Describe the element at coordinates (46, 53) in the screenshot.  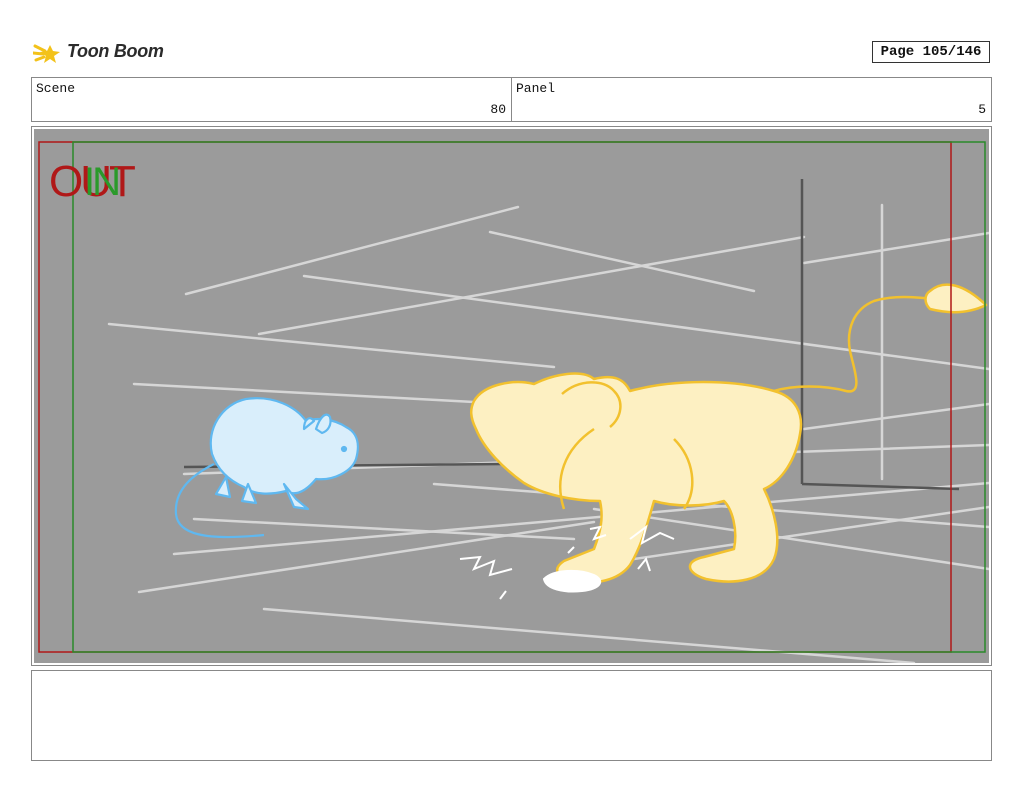
I see `star-burst-icon` at that location.